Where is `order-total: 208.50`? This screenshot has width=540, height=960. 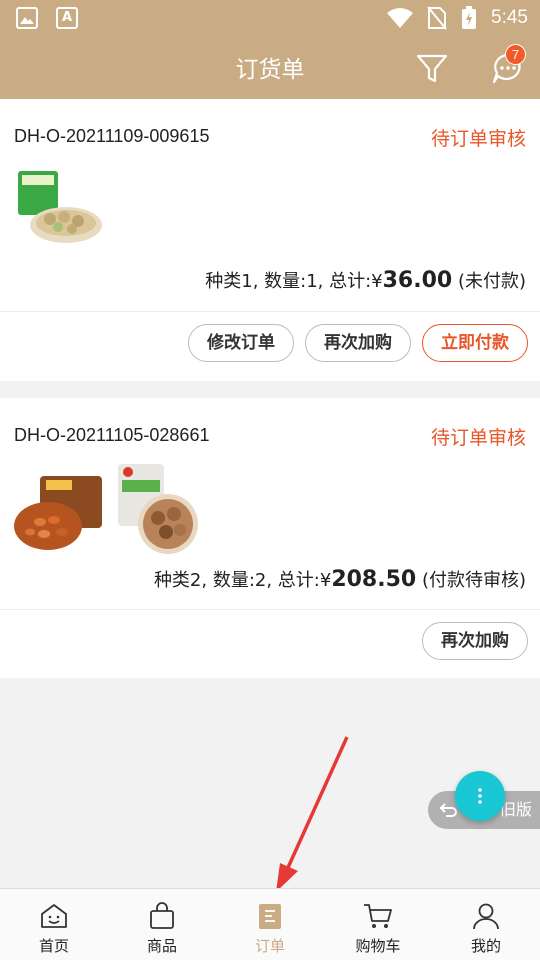 order-total: 208.50 is located at coordinates (374, 579).